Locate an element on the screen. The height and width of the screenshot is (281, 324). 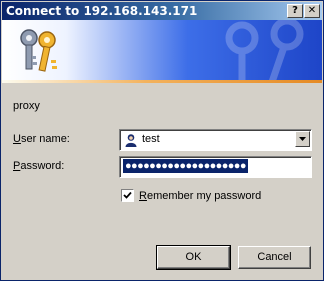
cancel-button: Cancel is located at coordinates (274, 257).